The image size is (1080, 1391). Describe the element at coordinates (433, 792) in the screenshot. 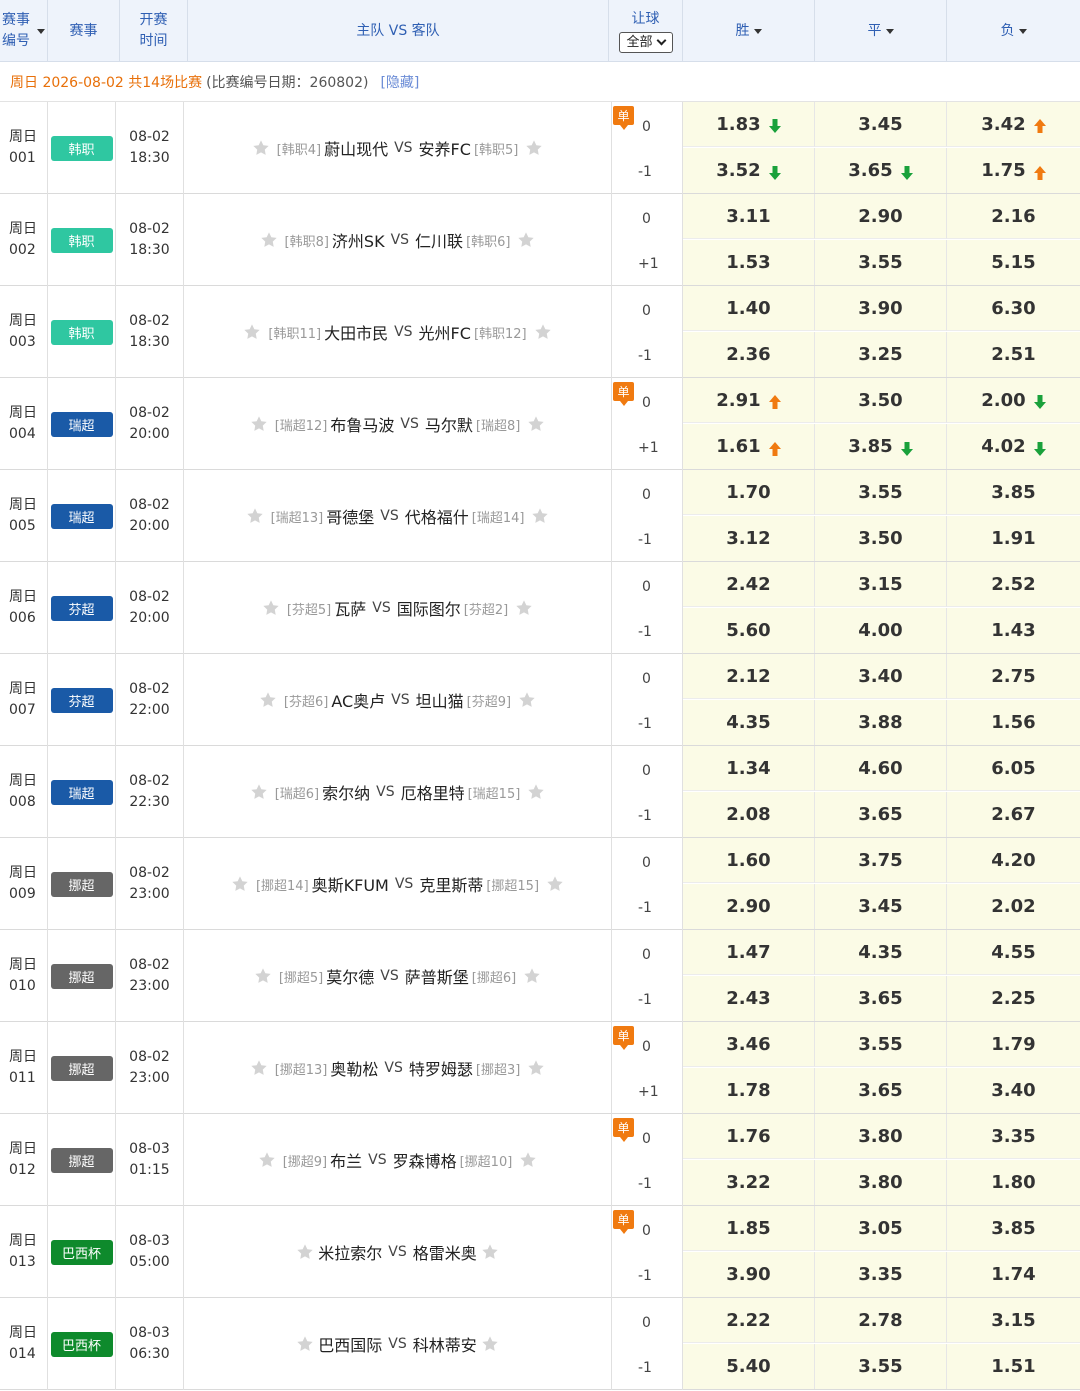

I see `away-team: 厄格里特` at that location.